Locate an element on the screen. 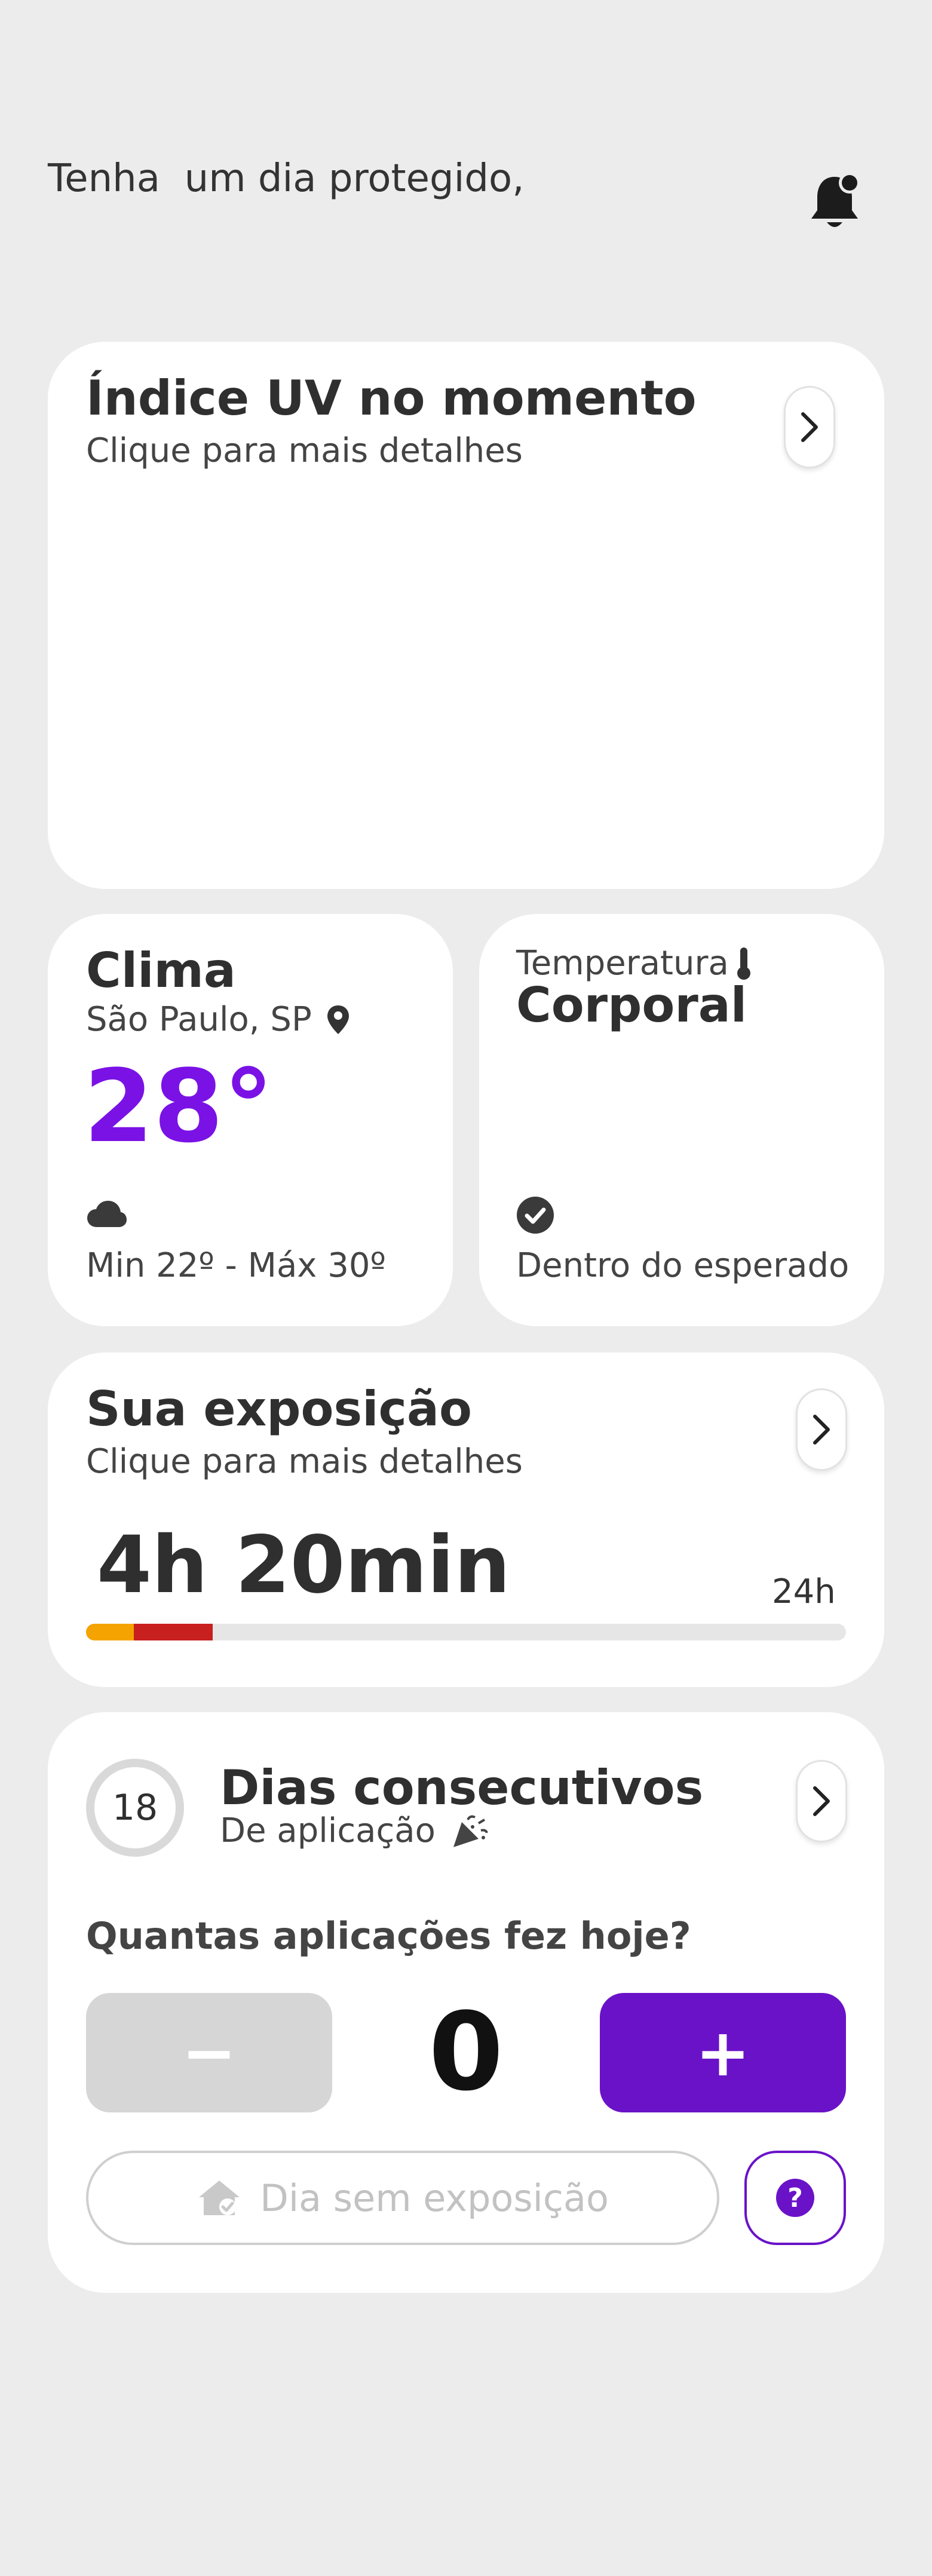  minus-icon: − is located at coordinates (209, 2052).